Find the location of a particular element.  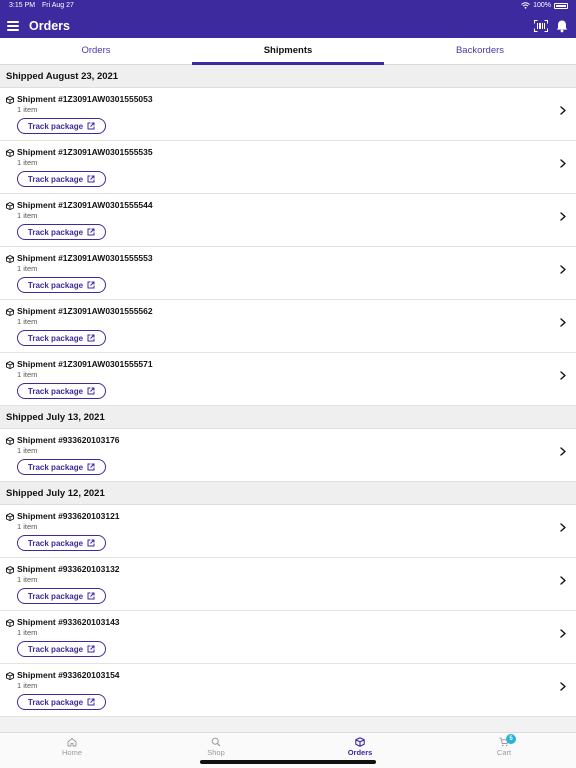

nav-orders: Orders is located at coordinates (360, 748).